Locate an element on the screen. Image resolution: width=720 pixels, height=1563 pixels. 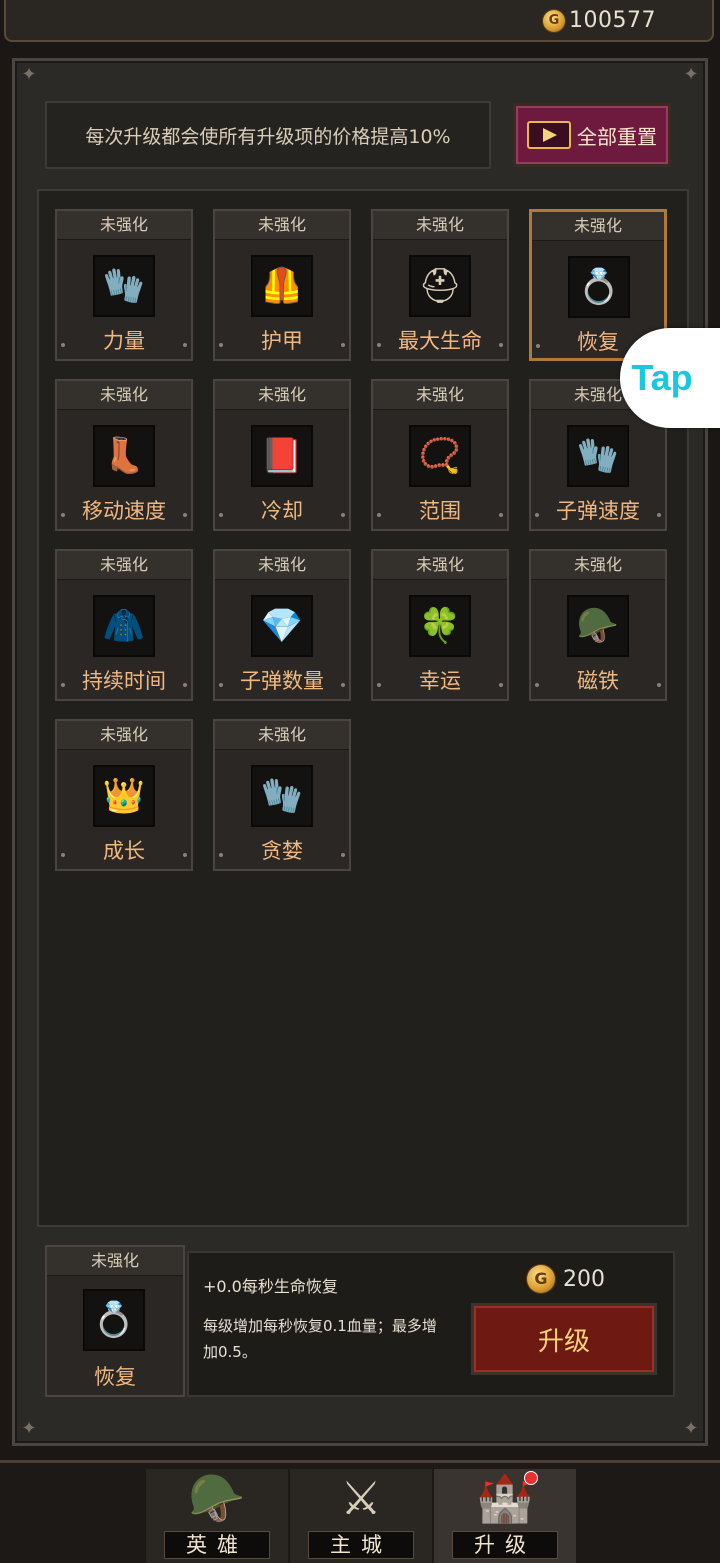
upgrade-card: 未强化 📕 冷却 is located at coordinates (282, 455).